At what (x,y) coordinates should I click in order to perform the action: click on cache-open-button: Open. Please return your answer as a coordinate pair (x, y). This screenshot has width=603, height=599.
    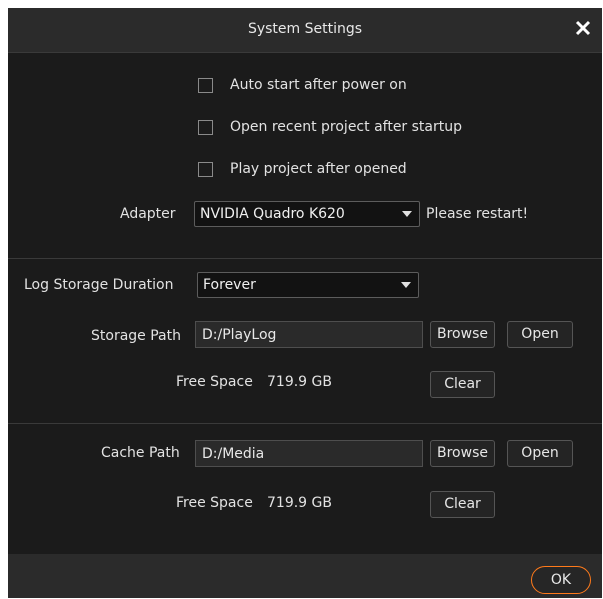
    Looking at the image, I should click on (540, 453).